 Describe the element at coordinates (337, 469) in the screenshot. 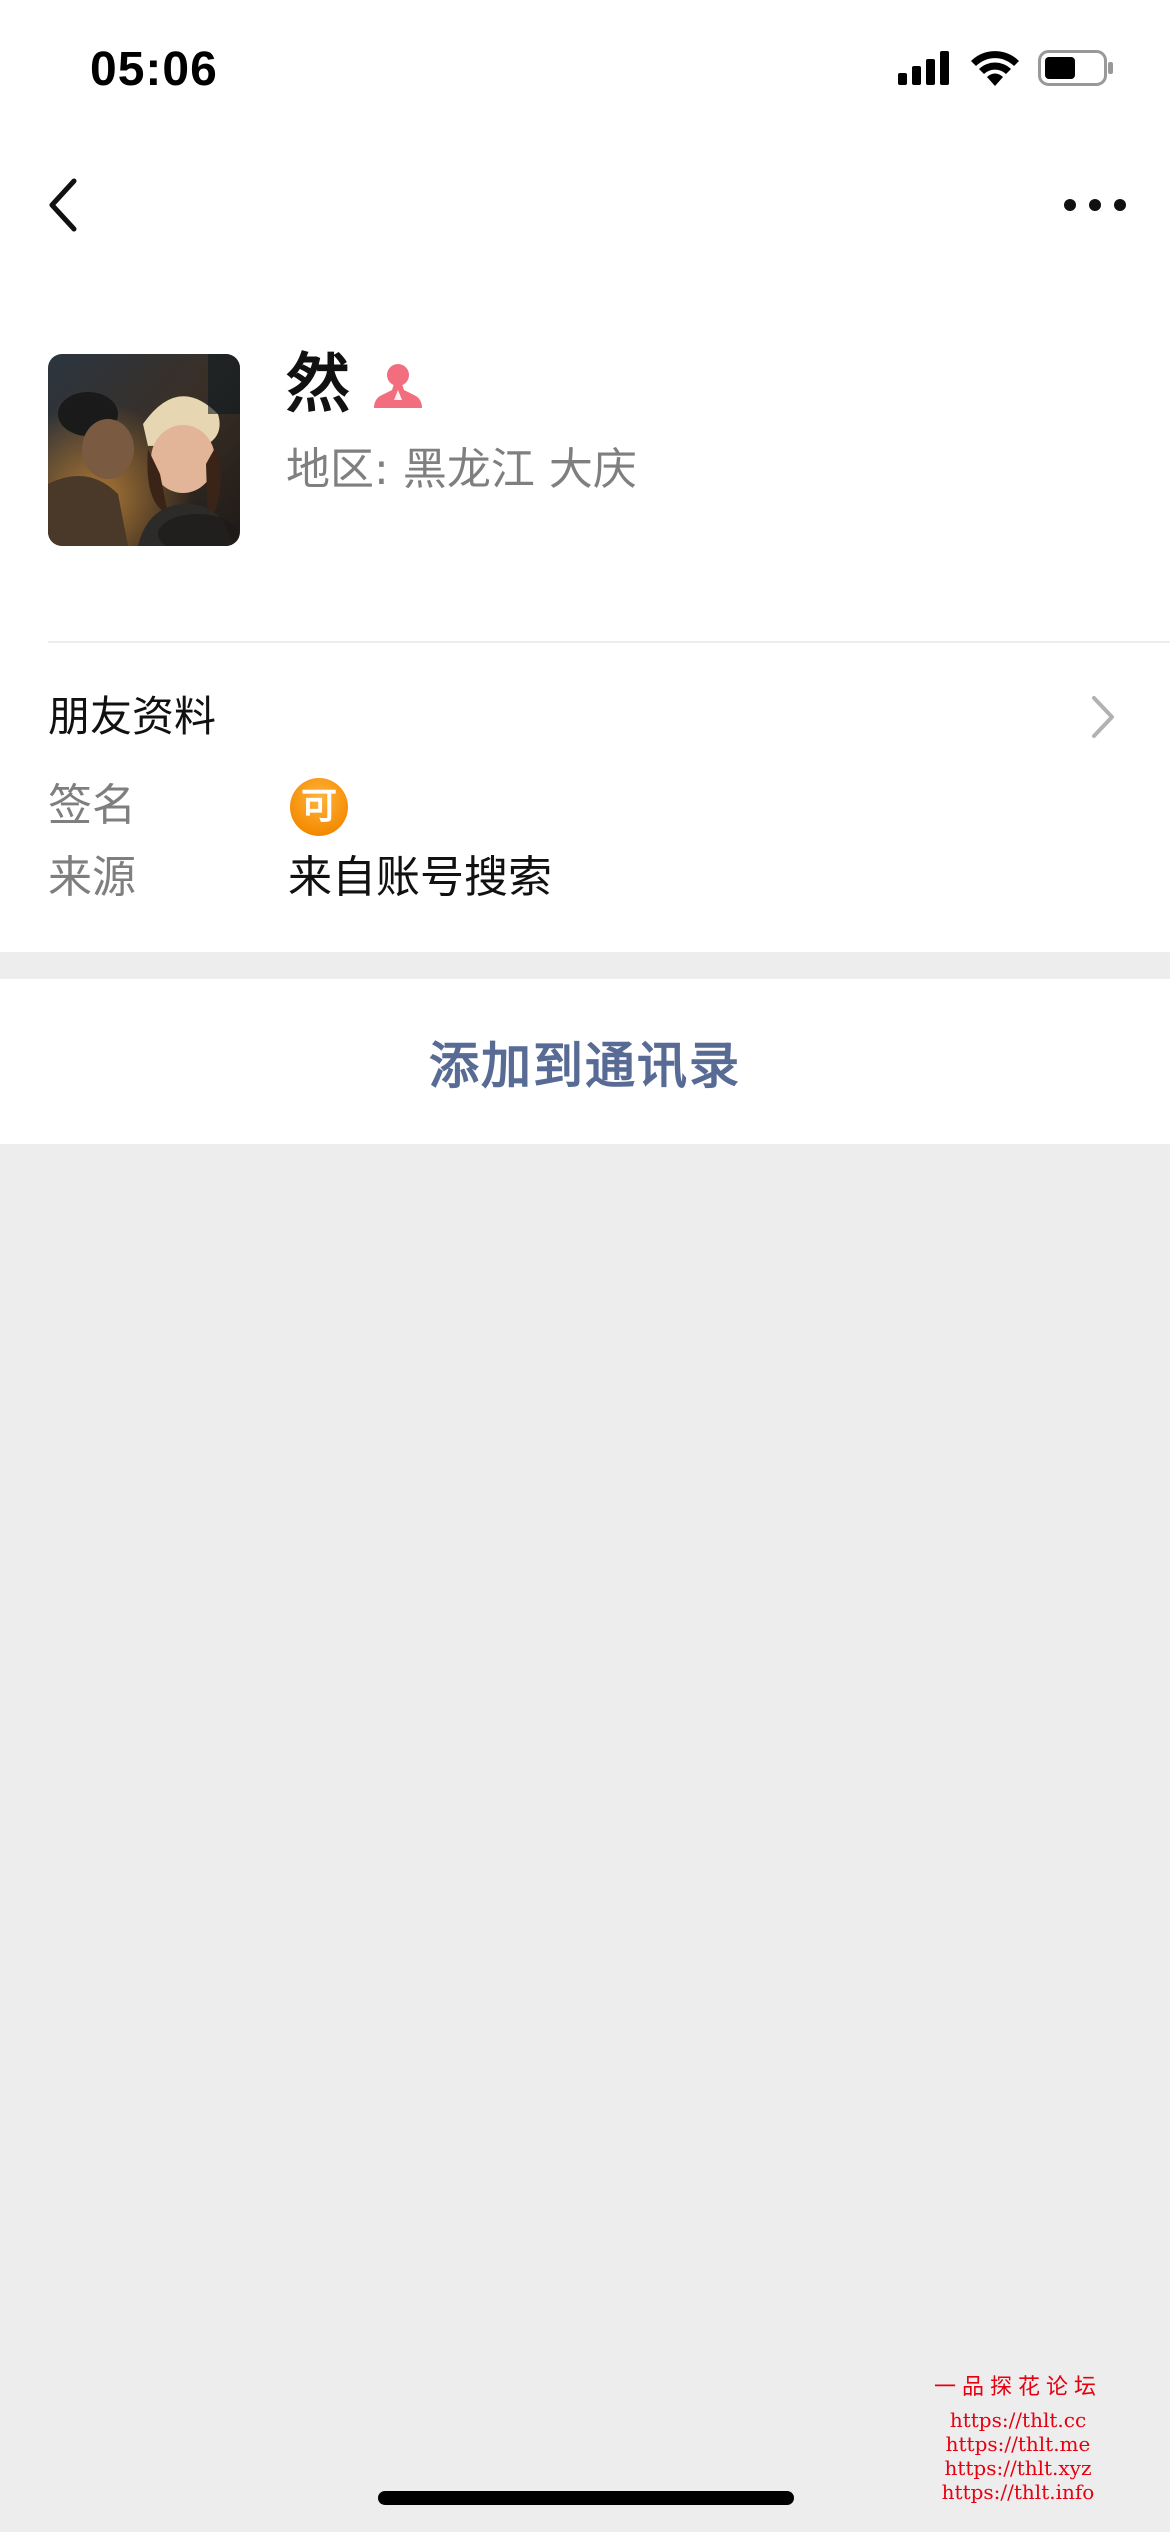

I see `region-label: 地区:` at that location.